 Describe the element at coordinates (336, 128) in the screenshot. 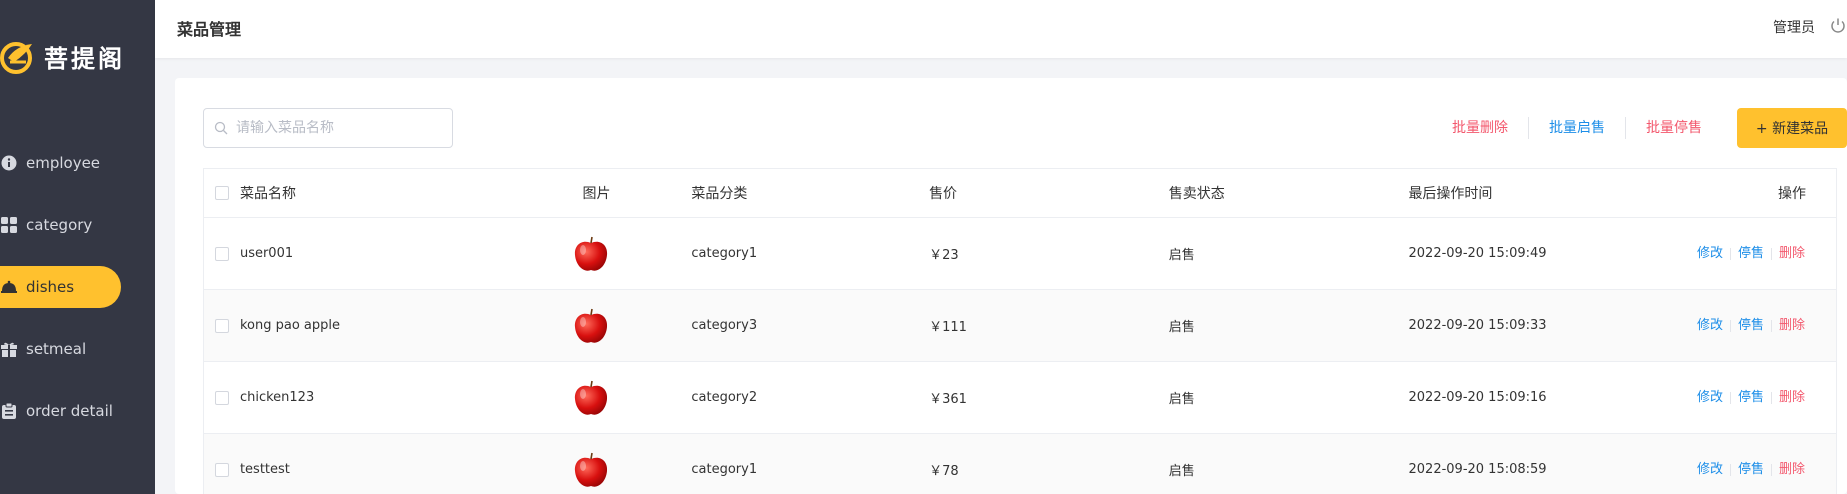

I see `search-input` at that location.